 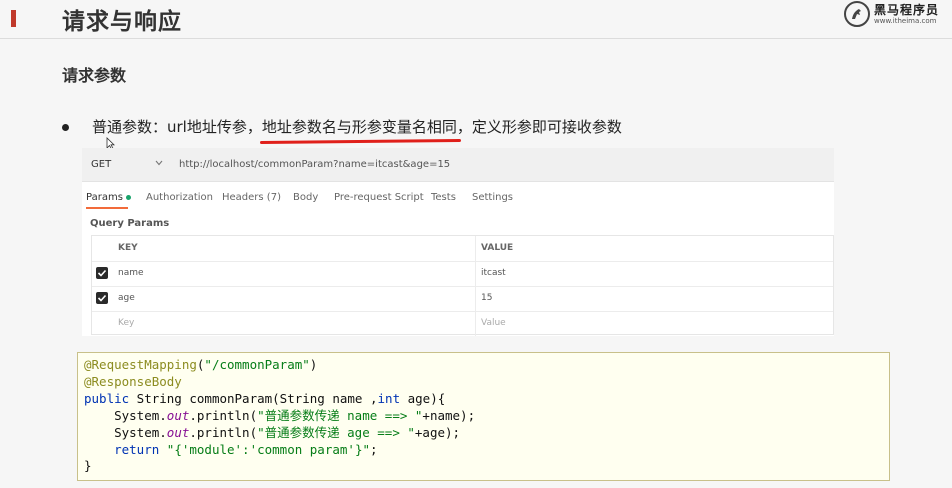 I want to click on code-line-7: }, so click(x=88, y=466).